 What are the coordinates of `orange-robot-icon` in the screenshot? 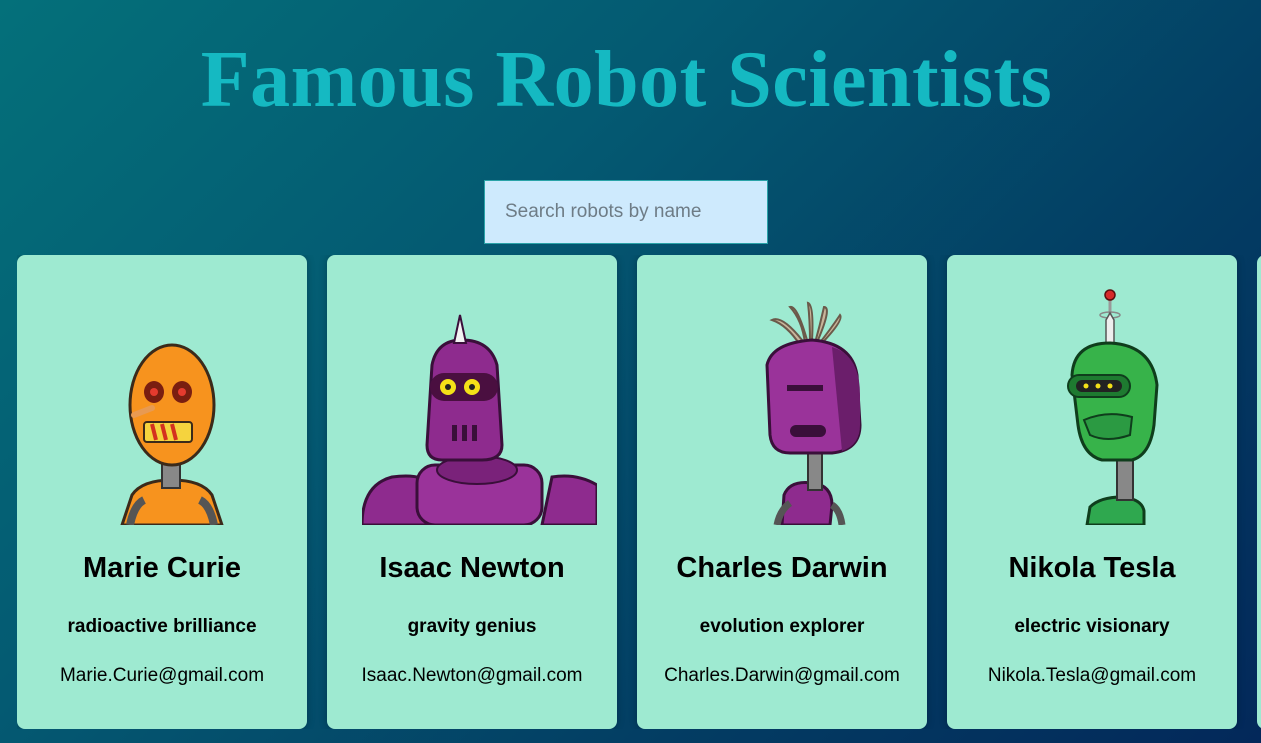 It's located at (169, 405).